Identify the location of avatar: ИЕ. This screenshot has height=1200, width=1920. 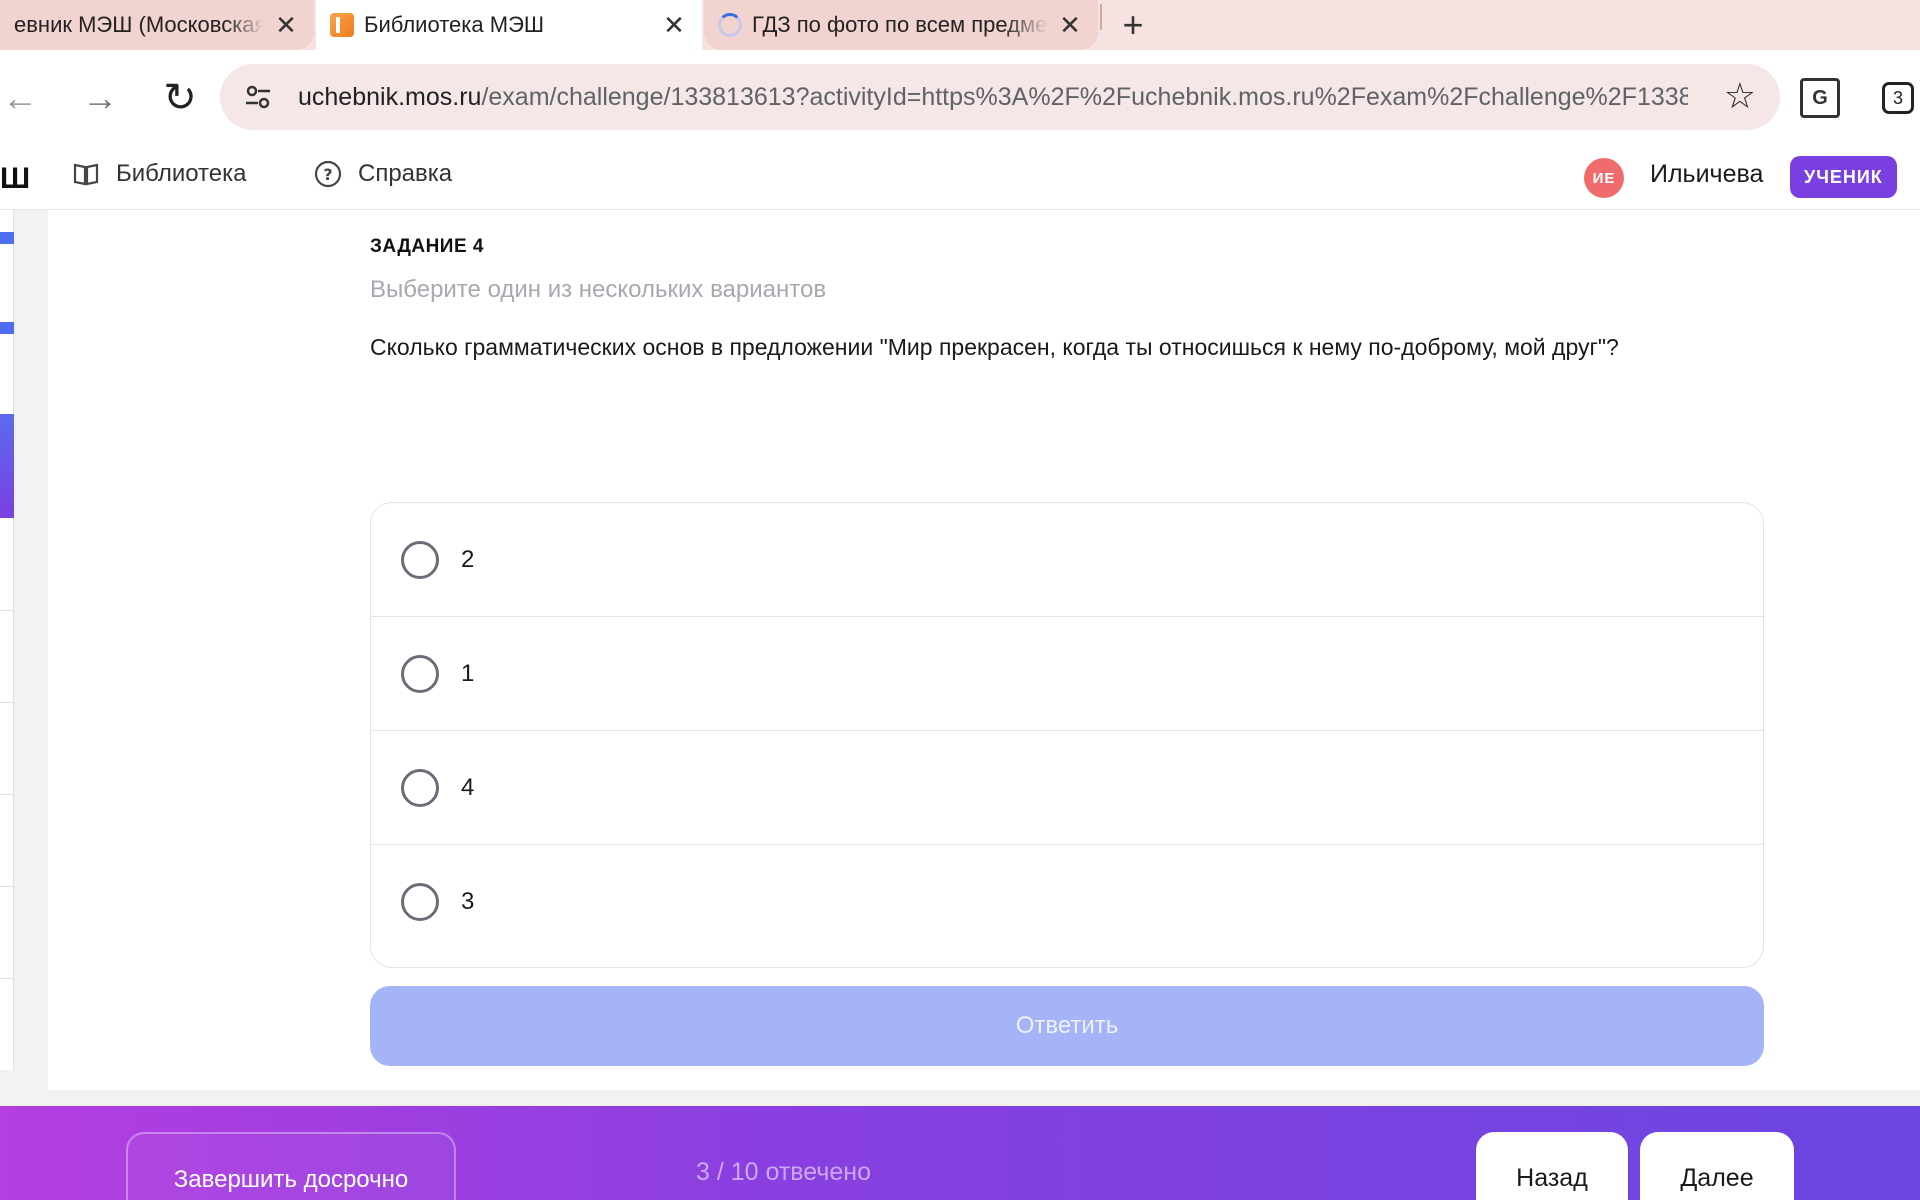
(1604, 178).